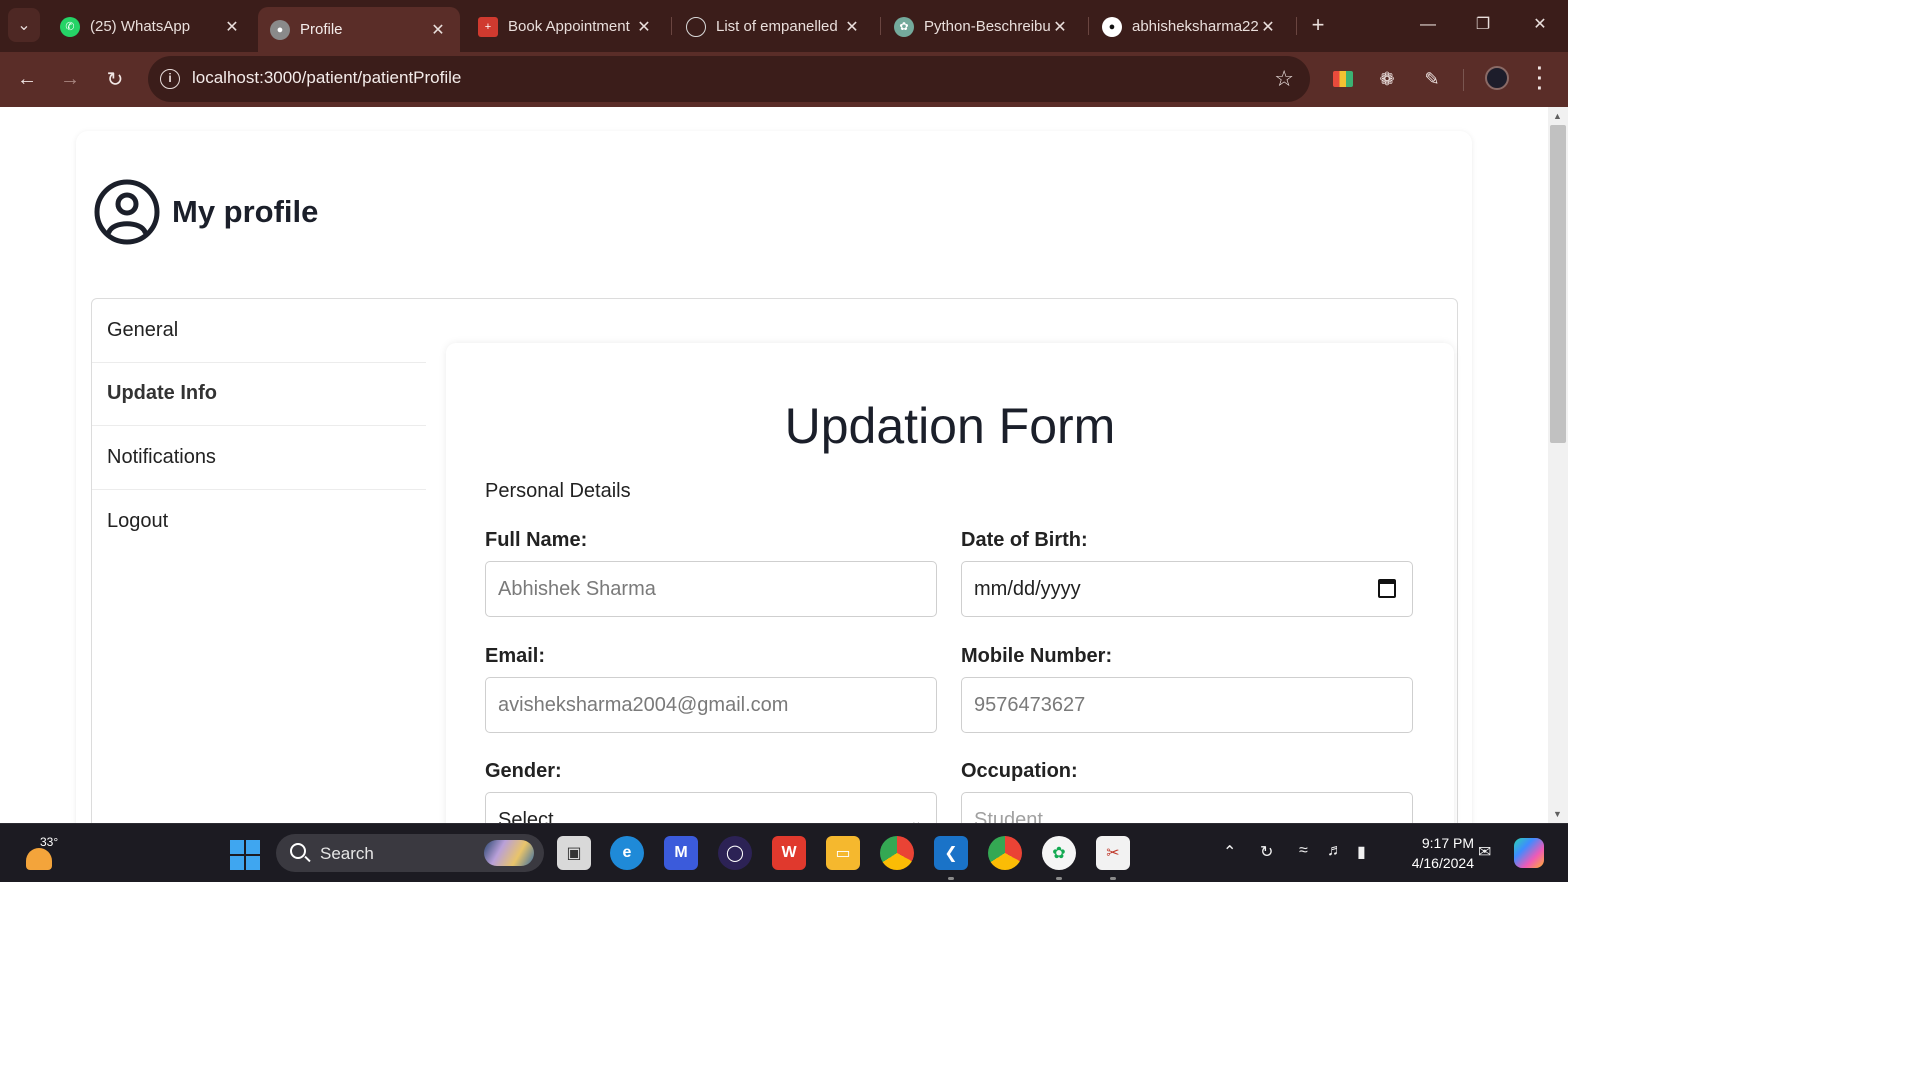 The height and width of the screenshot is (1080, 1920). Describe the element at coordinates (526, 816) in the screenshot. I see `gender-selected-value: Select` at that location.